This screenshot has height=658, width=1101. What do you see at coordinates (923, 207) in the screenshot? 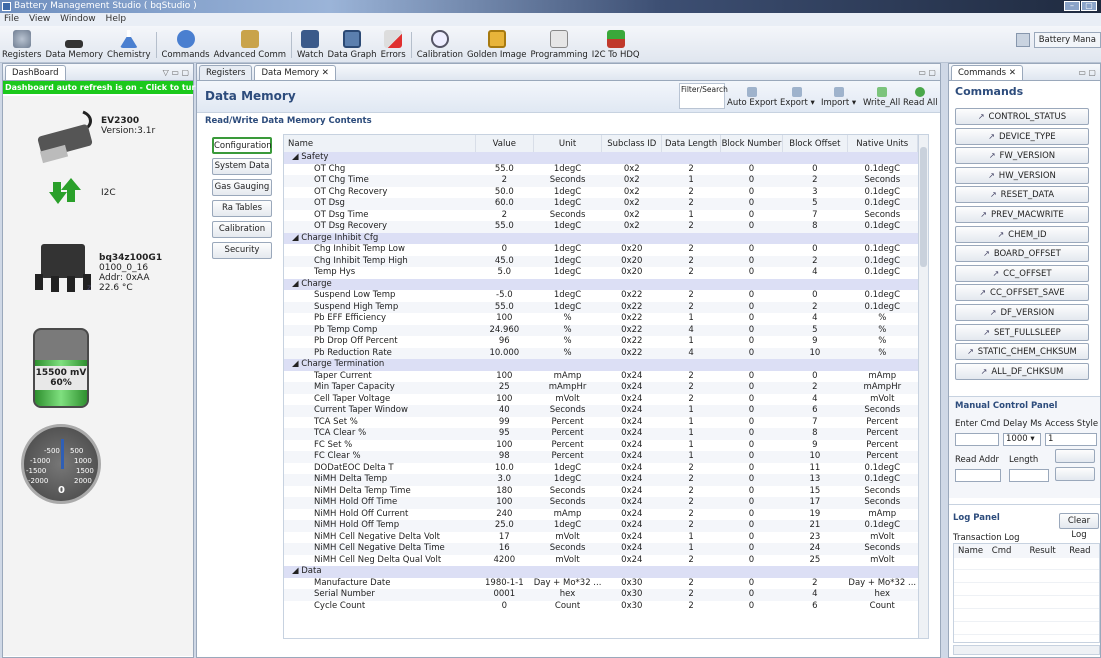
I see `scrollbar-thumb` at bounding box center [923, 207].